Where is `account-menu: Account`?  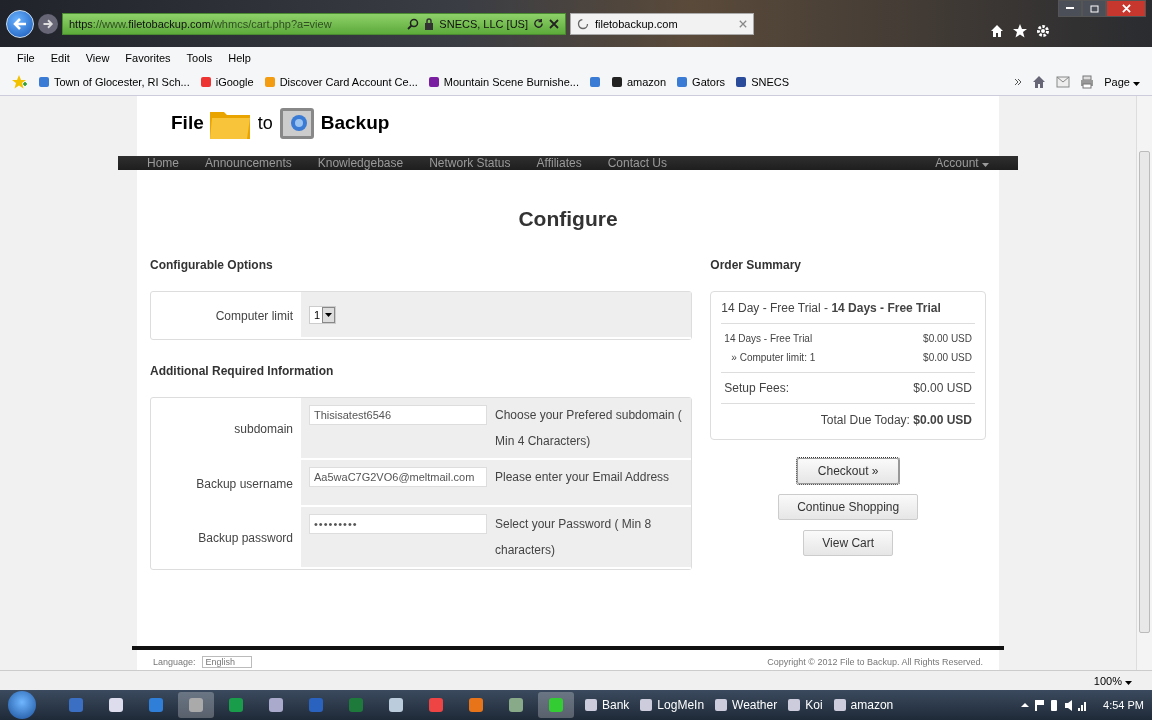 account-menu: Account is located at coordinates (962, 163).